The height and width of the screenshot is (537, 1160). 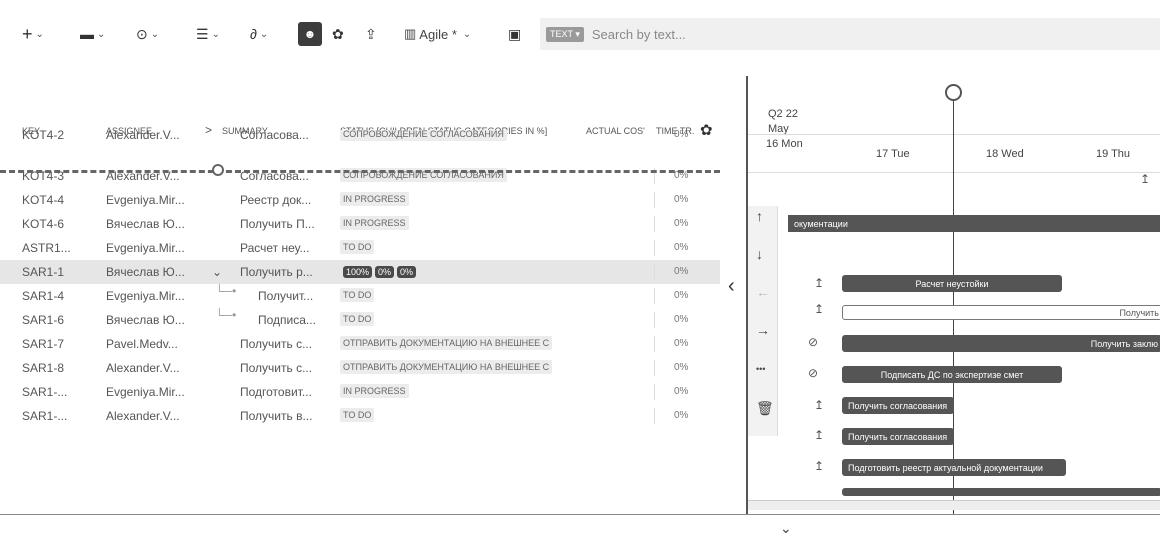 What do you see at coordinates (43, 272) in the screenshot?
I see `row-key: SAR1-1` at bounding box center [43, 272].